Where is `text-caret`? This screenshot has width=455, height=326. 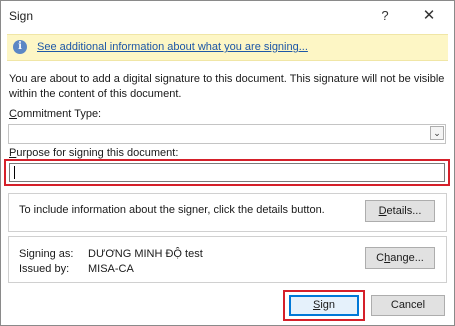 text-caret is located at coordinates (14, 172).